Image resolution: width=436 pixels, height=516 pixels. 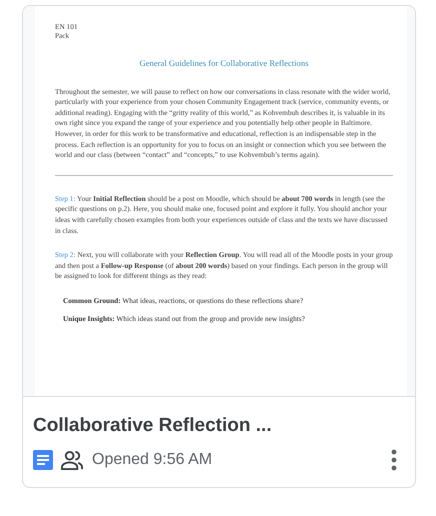 What do you see at coordinates (43, 460) in the screenshot?
I see `document-icon` at bounding box center [43, 460].